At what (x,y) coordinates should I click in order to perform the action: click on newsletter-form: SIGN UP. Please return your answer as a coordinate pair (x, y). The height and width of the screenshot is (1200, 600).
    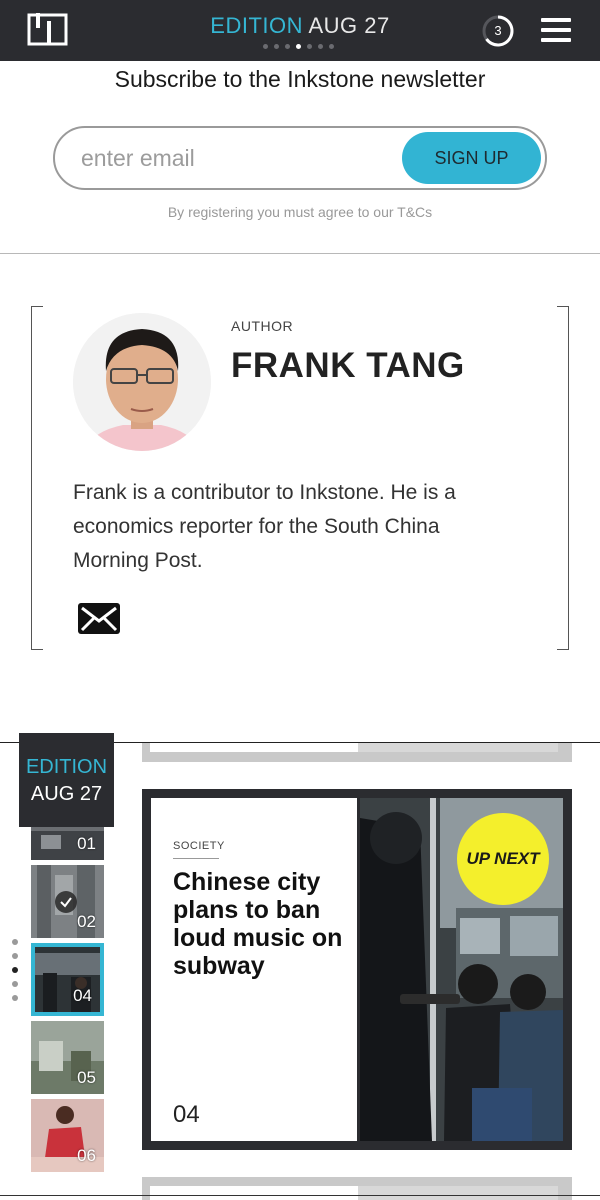
    Looking at the image, I should click on (300, 158).